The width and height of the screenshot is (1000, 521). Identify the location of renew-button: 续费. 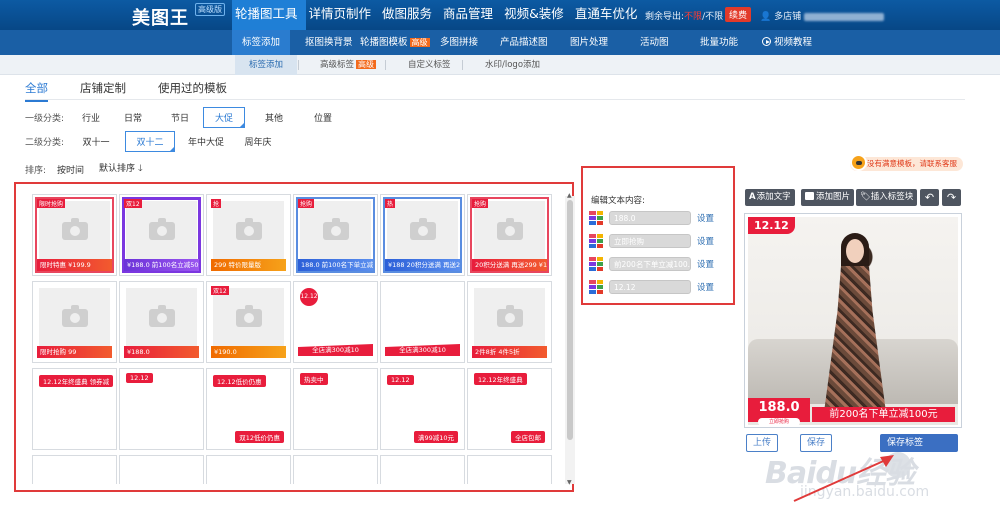
(738, 14).